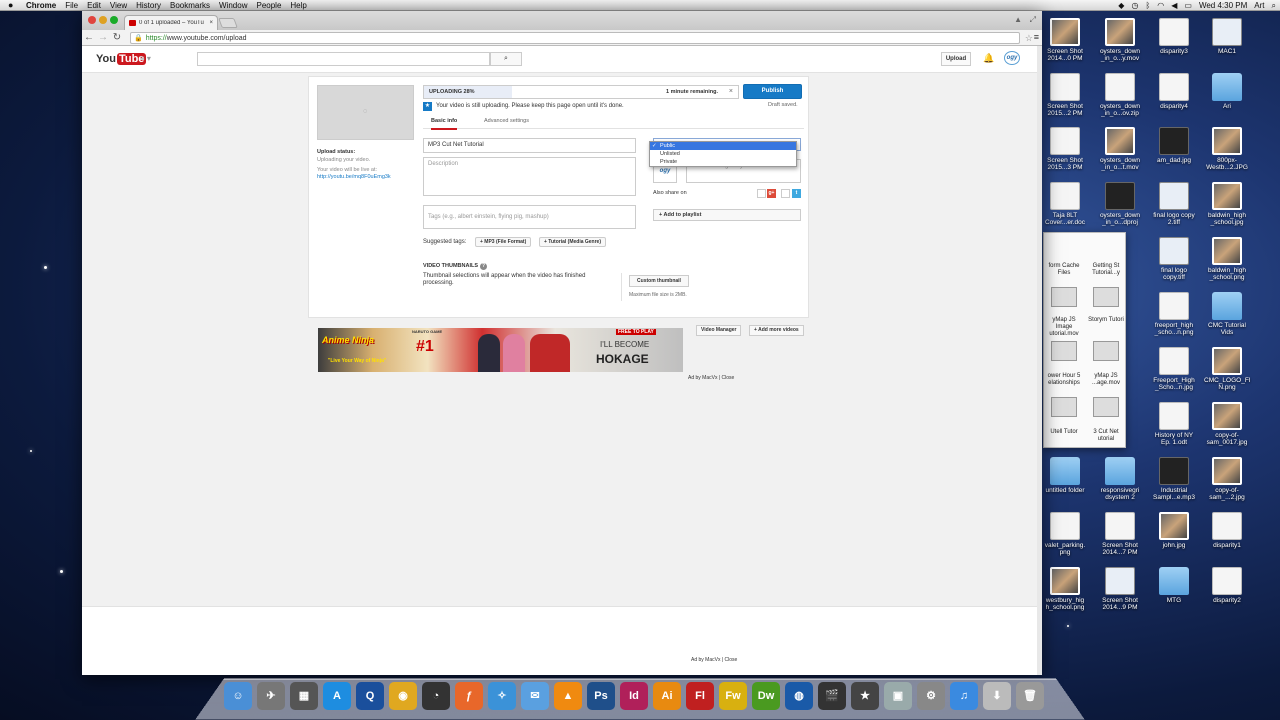 This screenshot has width=1280, height=720. What do you see at coordinates (667, 696) in the screenshot?
I see `illustrator-icon: Ai` at bounding box center [667, 696].